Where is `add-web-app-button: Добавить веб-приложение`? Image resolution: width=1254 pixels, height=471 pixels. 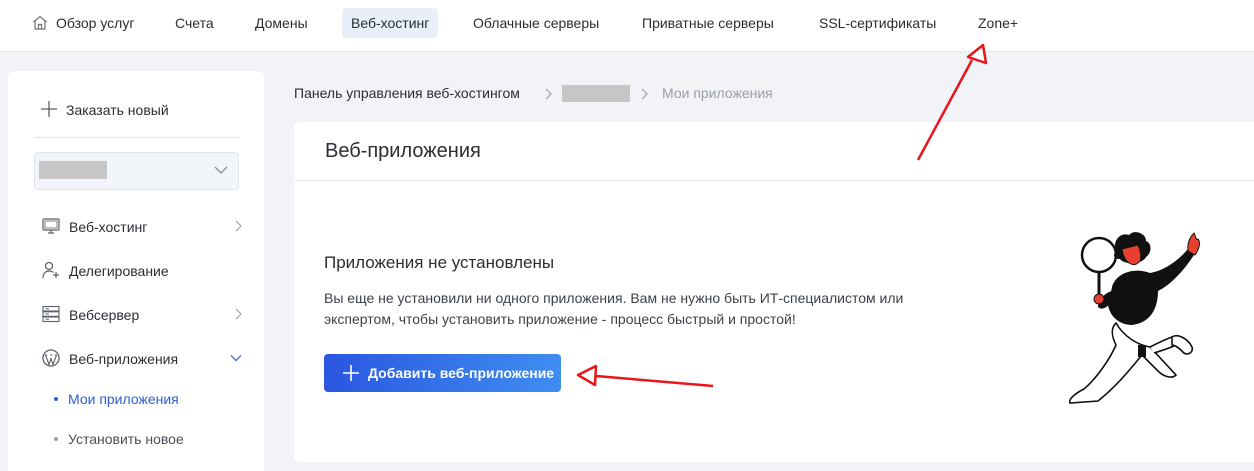
add-web-app-button: Добавить веб-приложение is located at coordinates (442, 373).